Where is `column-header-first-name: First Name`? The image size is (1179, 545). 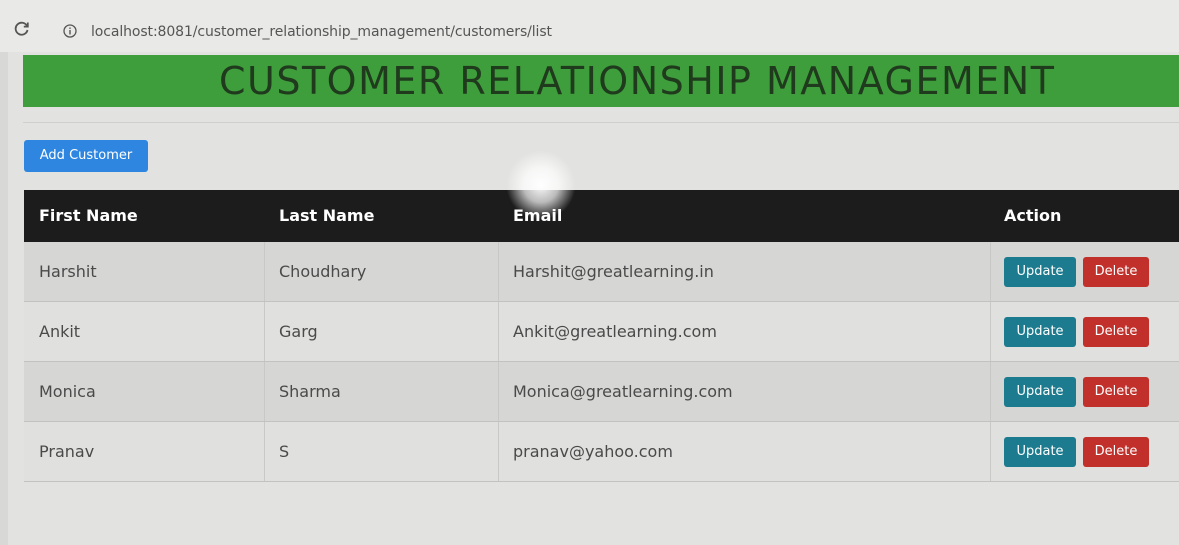
column-header-first-name: First Name is located at coordinates (88, 215).